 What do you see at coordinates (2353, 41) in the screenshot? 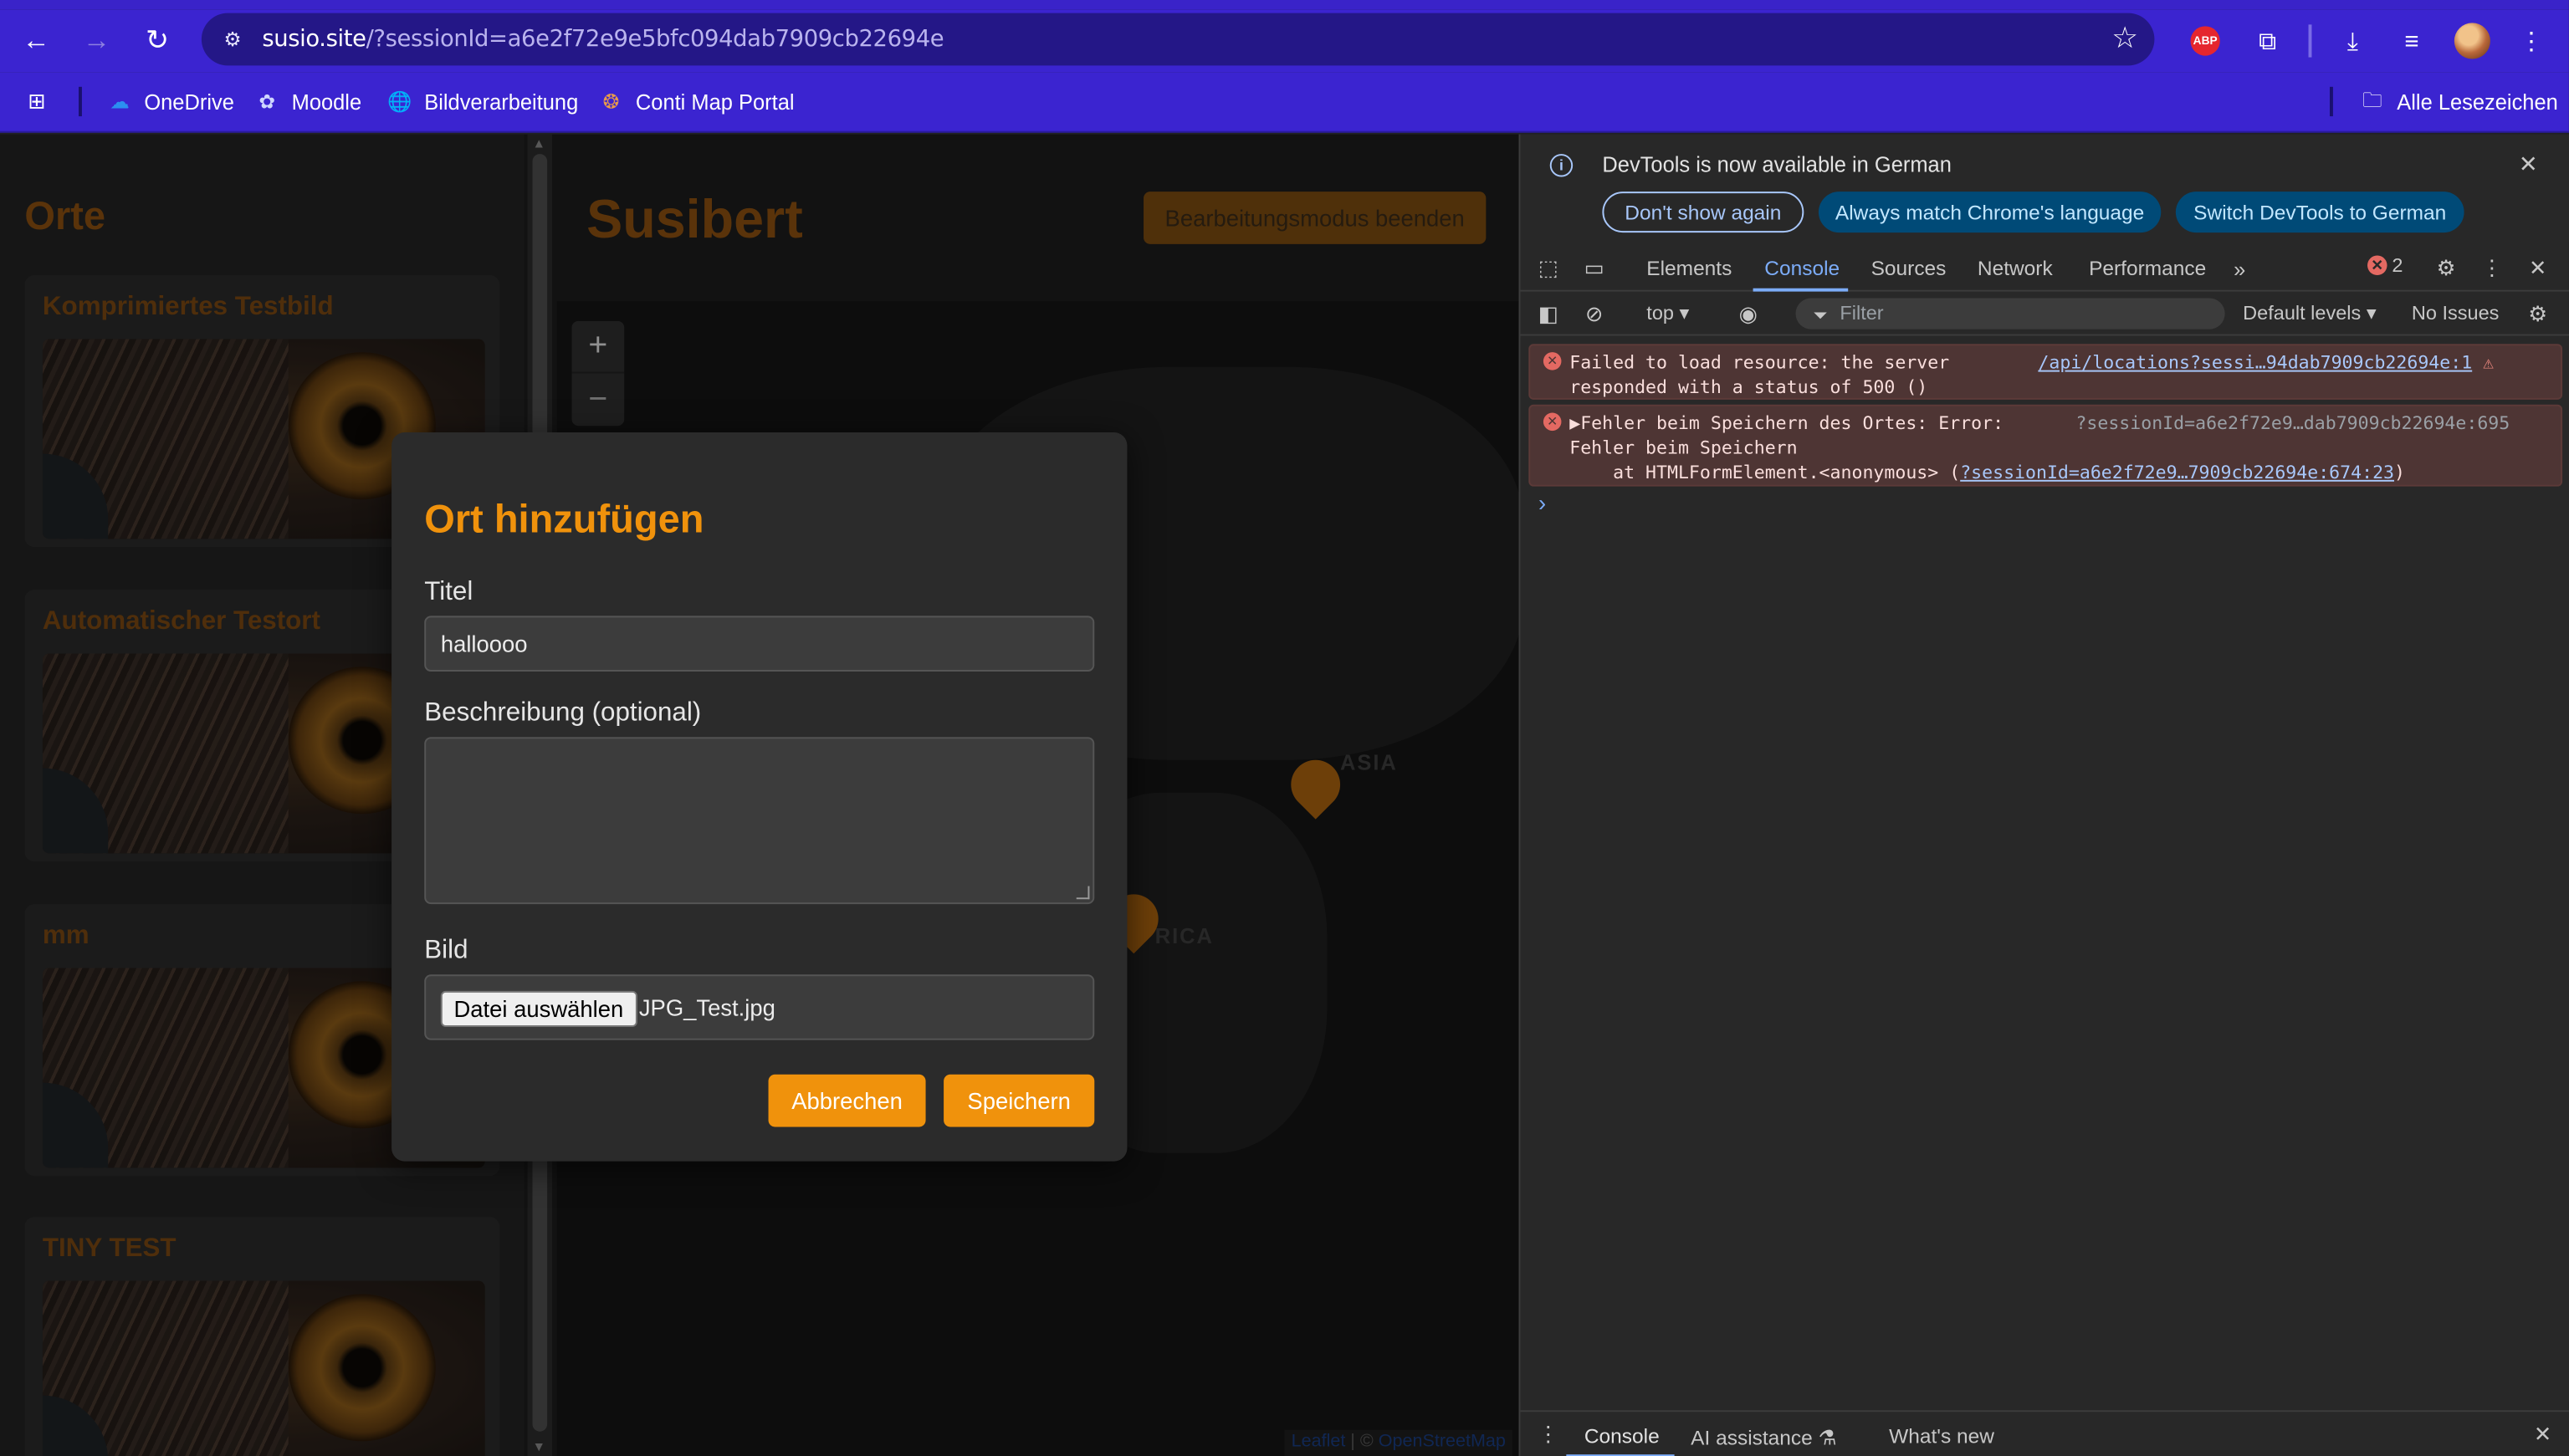
I see `downloads-icon: ⤓` at bounding box center [2353, 41].